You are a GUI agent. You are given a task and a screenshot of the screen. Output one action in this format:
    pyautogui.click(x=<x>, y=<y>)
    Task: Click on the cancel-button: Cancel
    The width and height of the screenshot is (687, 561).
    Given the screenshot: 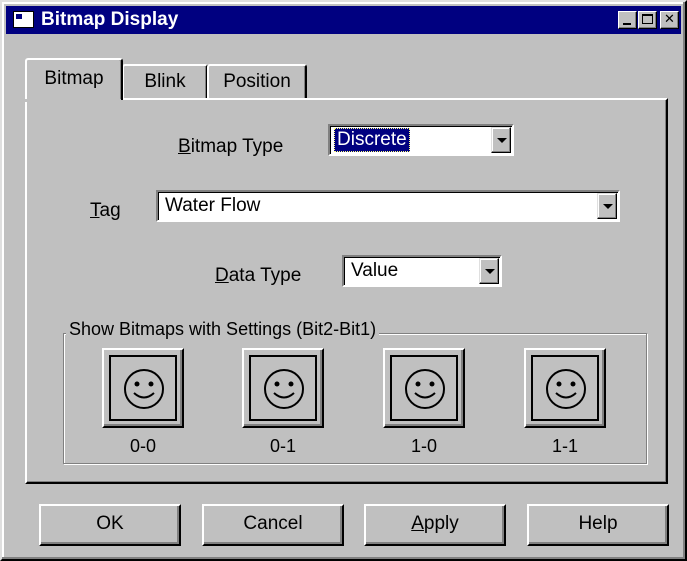 What is the action you would take?
    pyautogui.click(x=273, y=525)
    